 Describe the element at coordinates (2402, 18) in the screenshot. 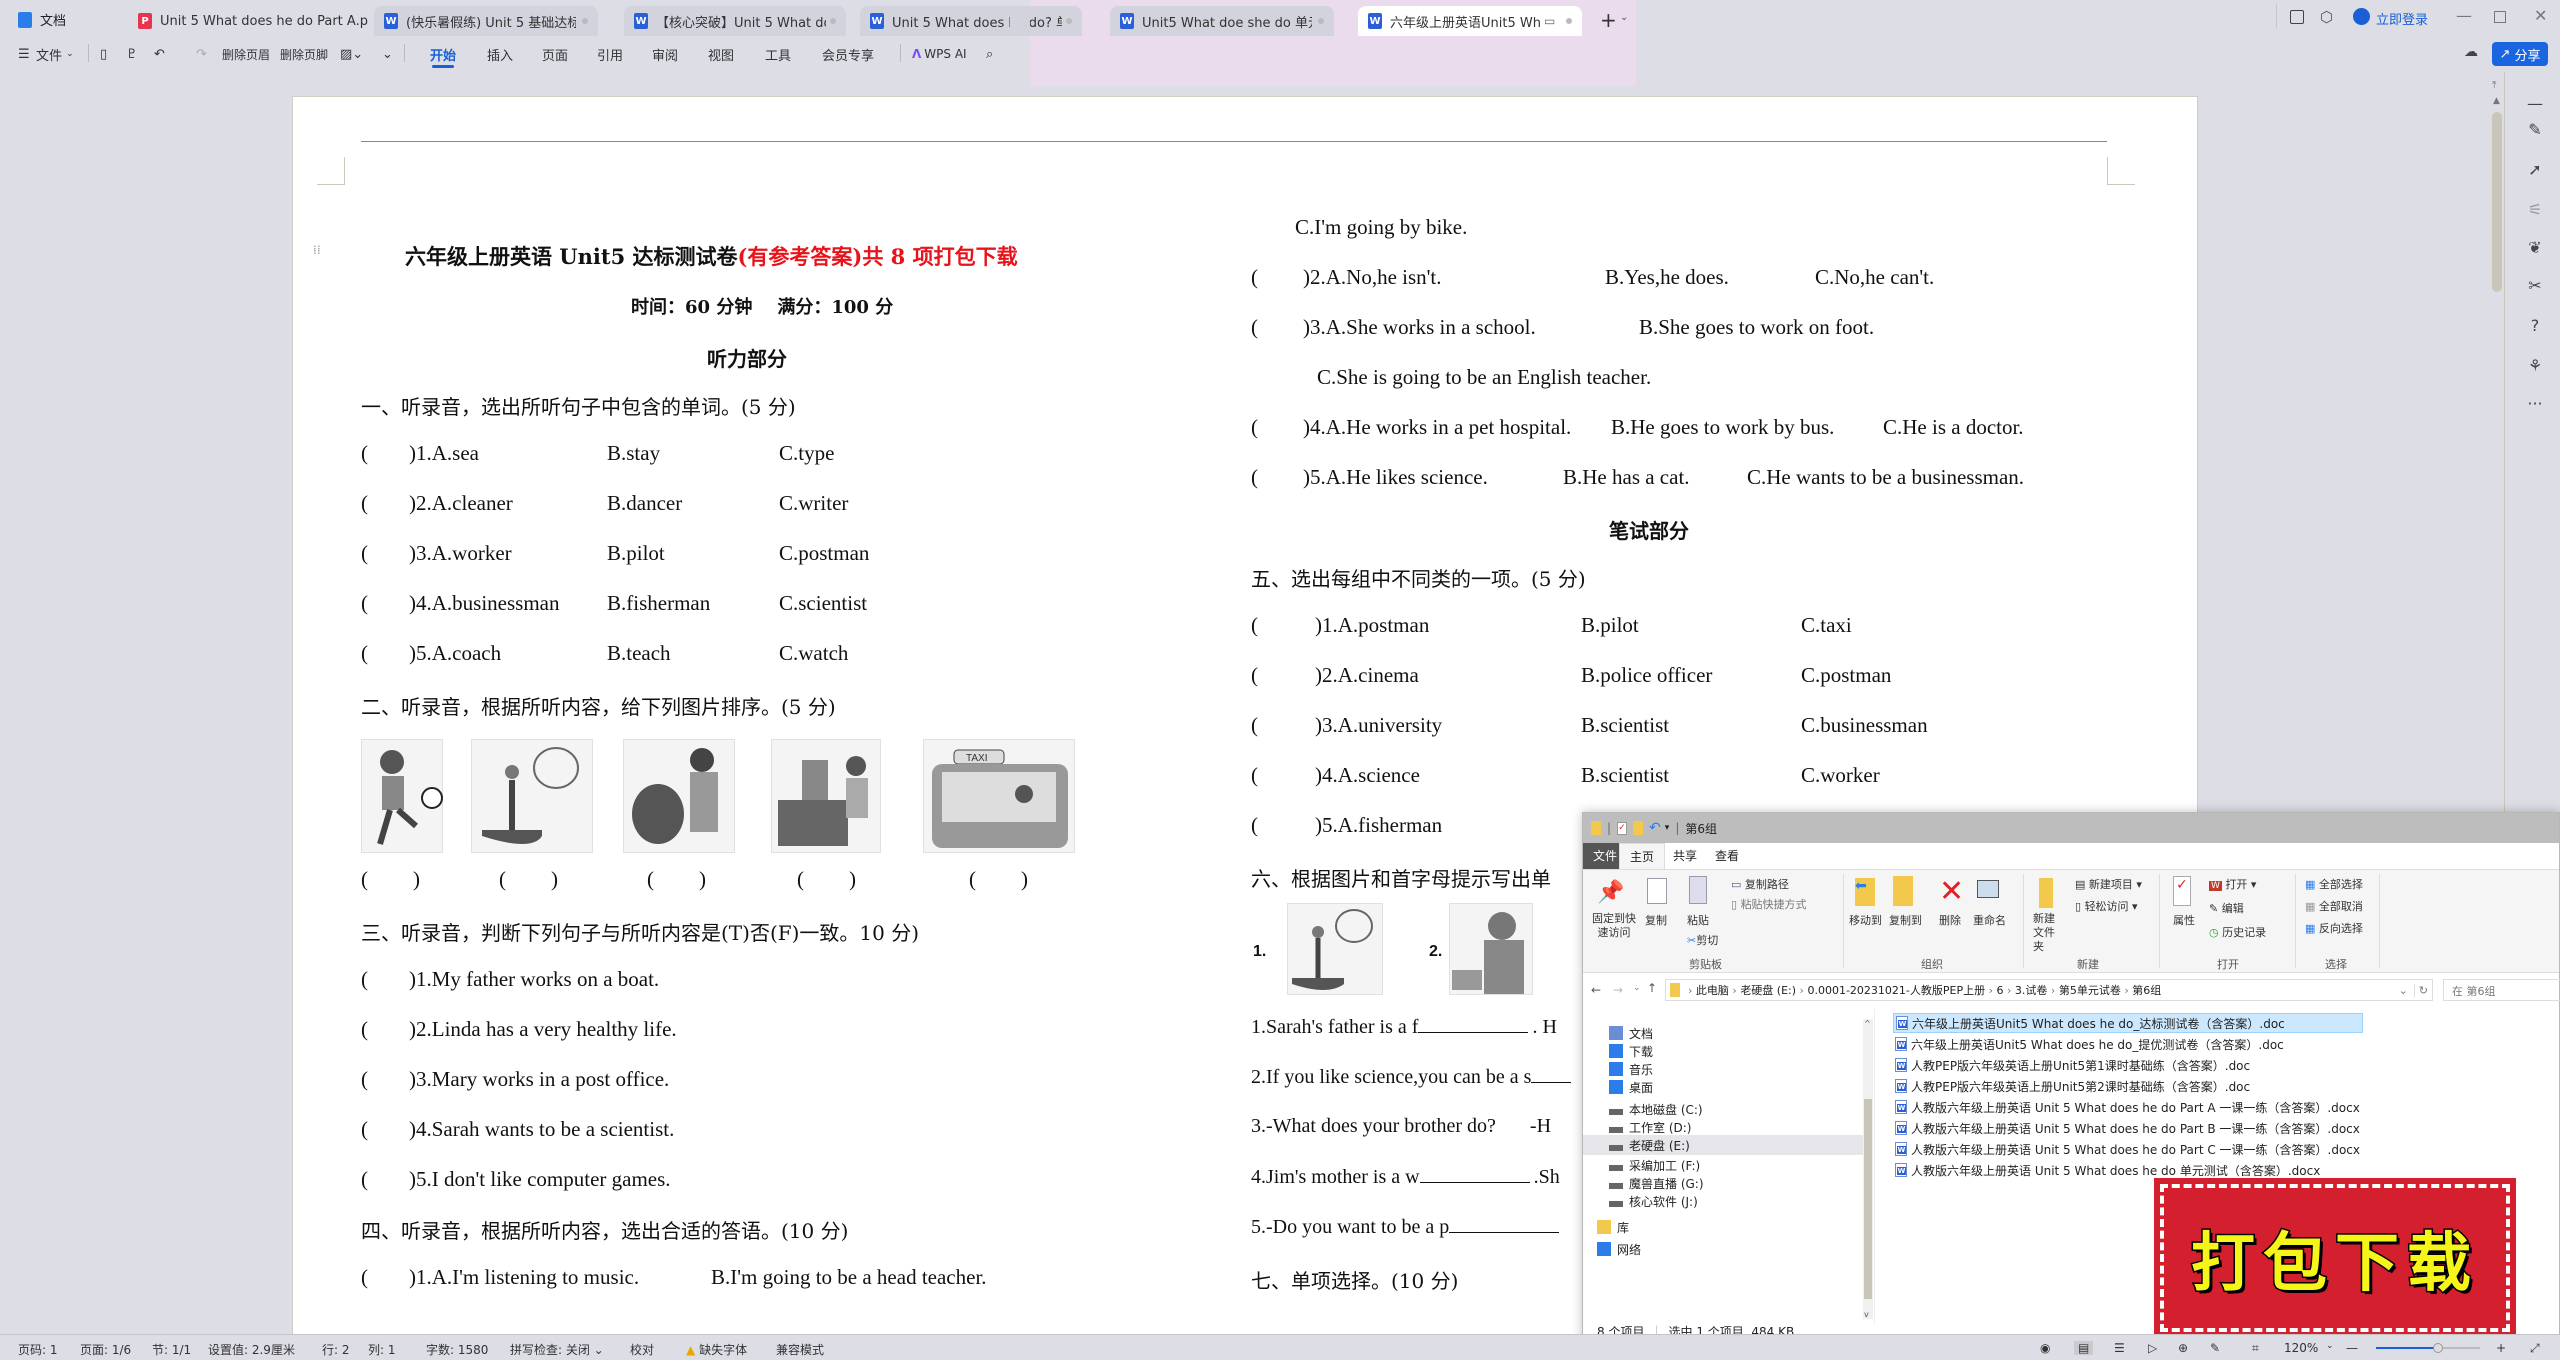

I see `login-link: 立即登录` at that location.